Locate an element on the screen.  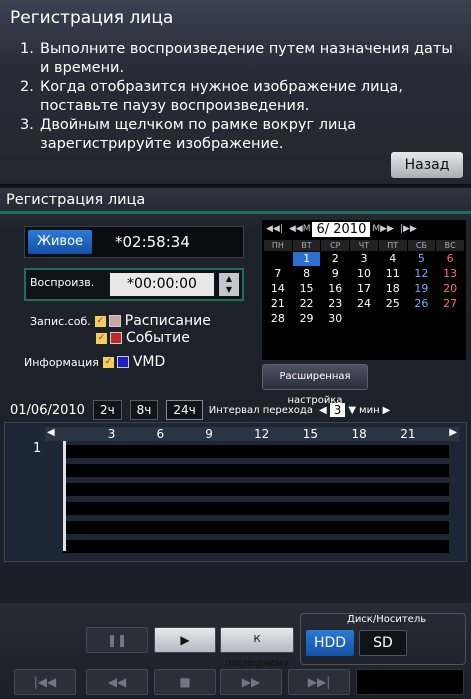
fast-forward-icon: ▶▶ is located at coordinates (251, 682).